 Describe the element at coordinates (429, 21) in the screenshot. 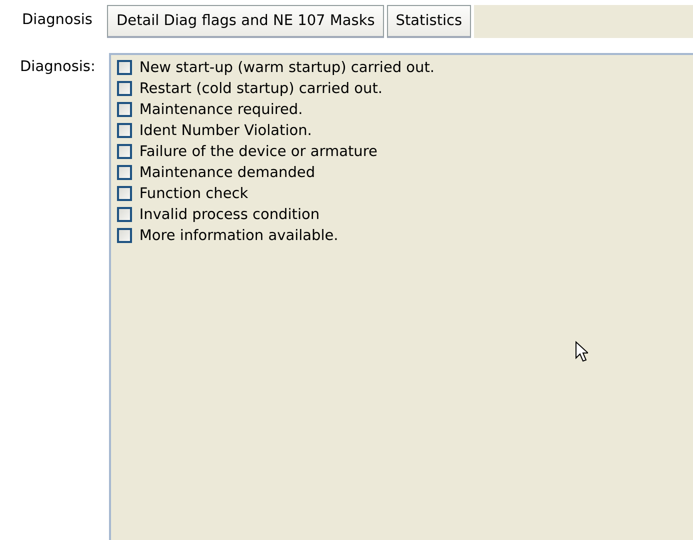

I see `tab: Statistics` at that location.